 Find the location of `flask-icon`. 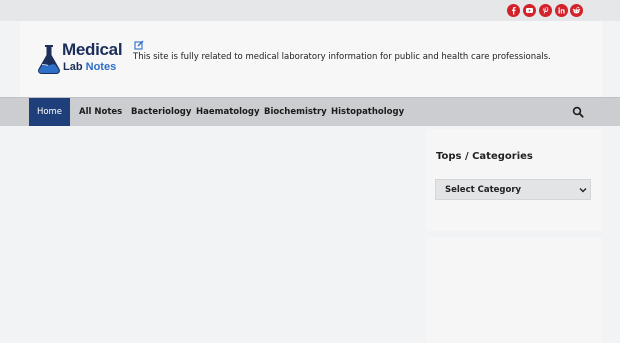

flask-icon is located at coordinates (49, 59).